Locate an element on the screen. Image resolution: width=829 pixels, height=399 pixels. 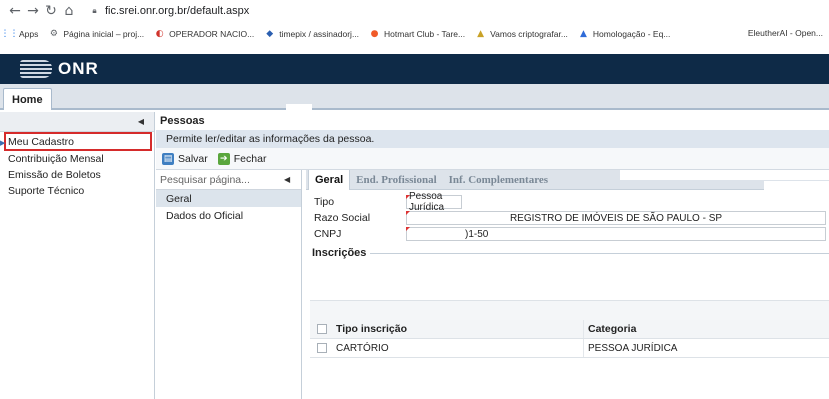
bookmark-item: ⋮⋮ Apps is located at coordinates (19, 34).